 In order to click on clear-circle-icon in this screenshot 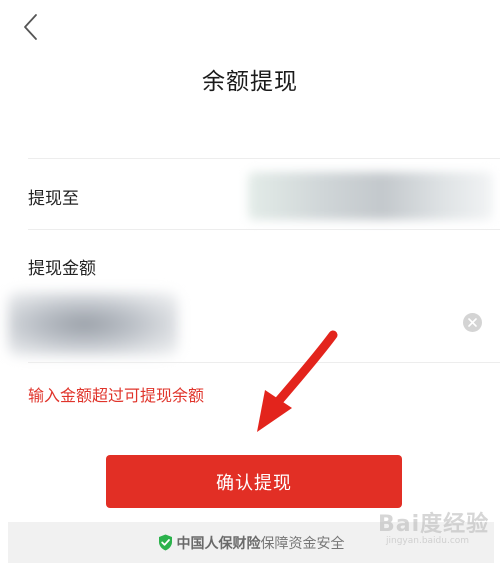, I will do `click(472, 322)`.